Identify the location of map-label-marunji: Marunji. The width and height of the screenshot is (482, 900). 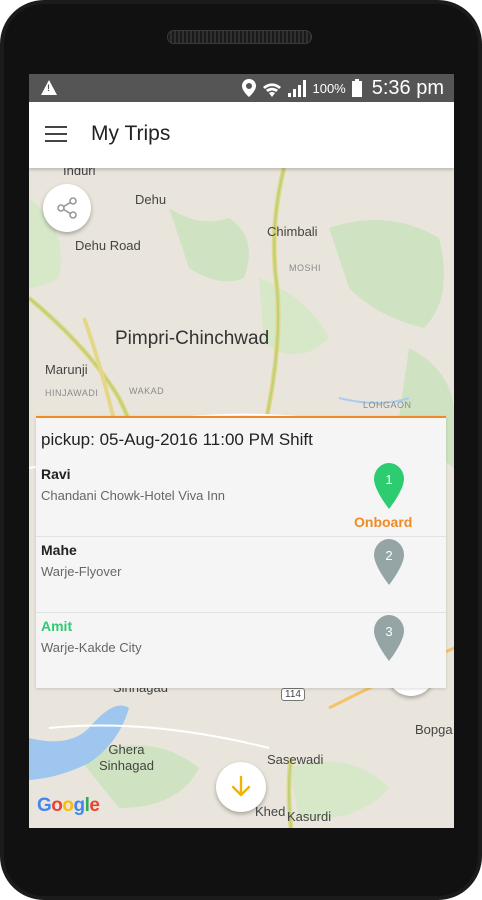
(66, 369).